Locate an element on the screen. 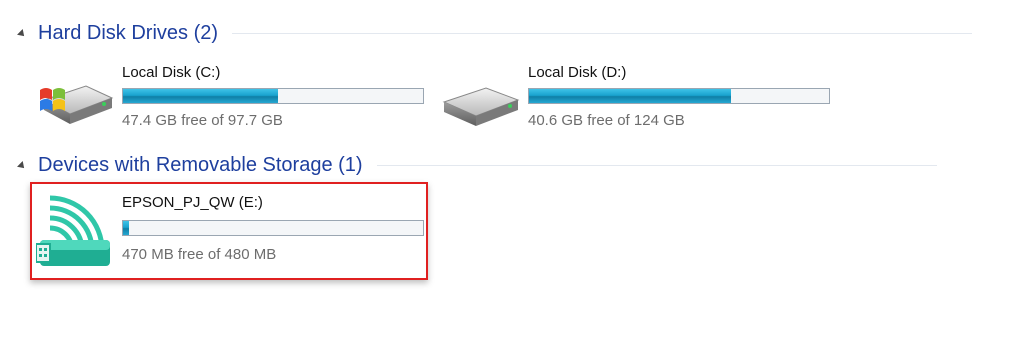  group-header-hard-disk-drives: Hard Disk Drives (2) is located at coordinates (495, 33).